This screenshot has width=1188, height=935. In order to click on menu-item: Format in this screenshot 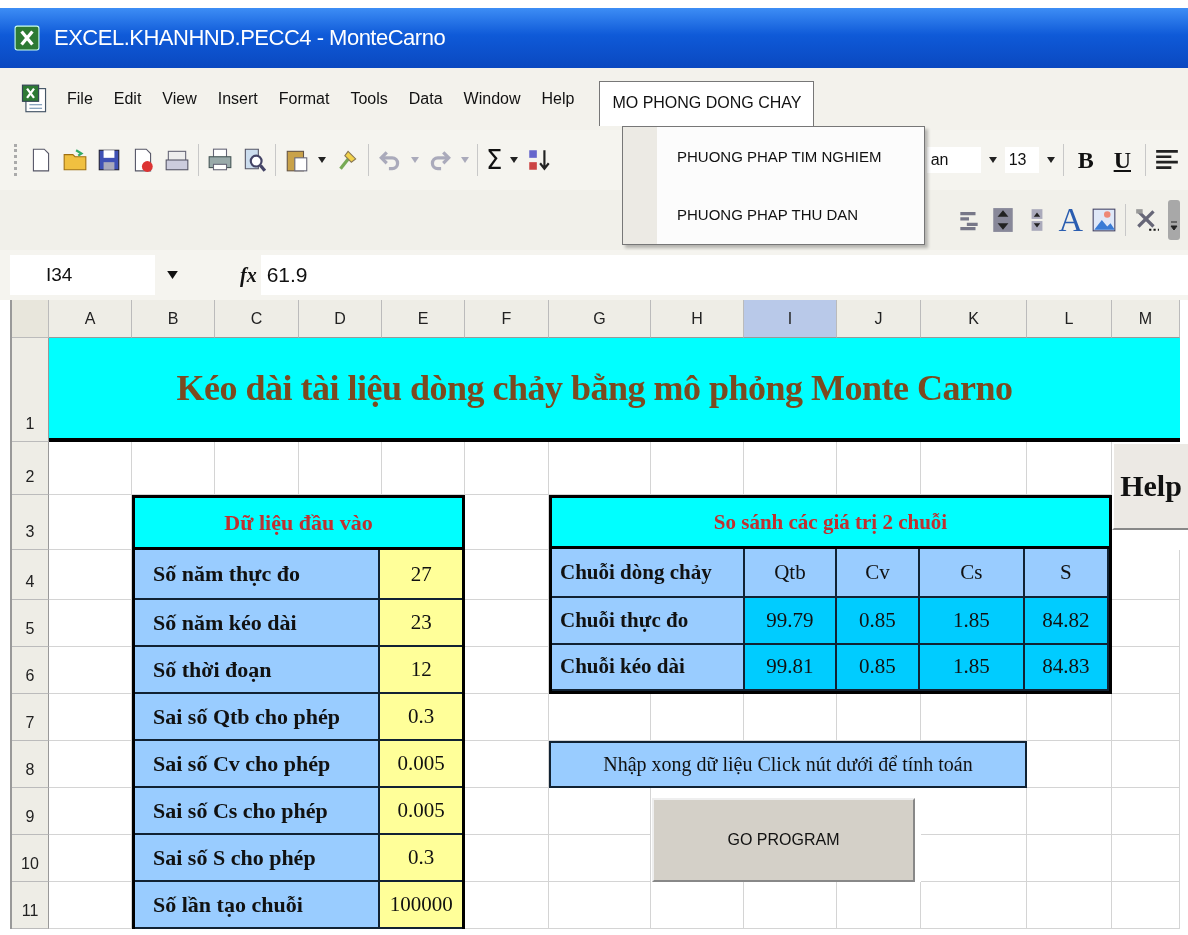, I will do `click(304, 99)`.